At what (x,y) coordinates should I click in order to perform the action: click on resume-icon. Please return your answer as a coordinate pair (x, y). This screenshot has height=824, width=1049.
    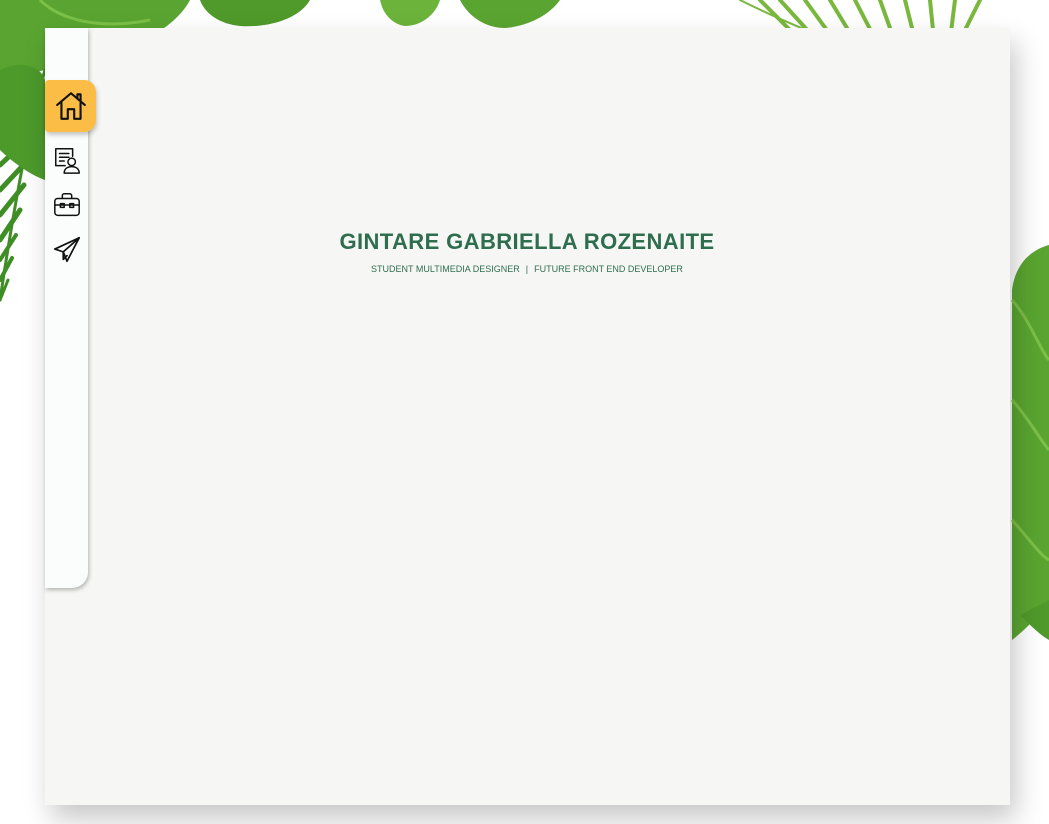
    Looking at the image, I should click on (67, 161).